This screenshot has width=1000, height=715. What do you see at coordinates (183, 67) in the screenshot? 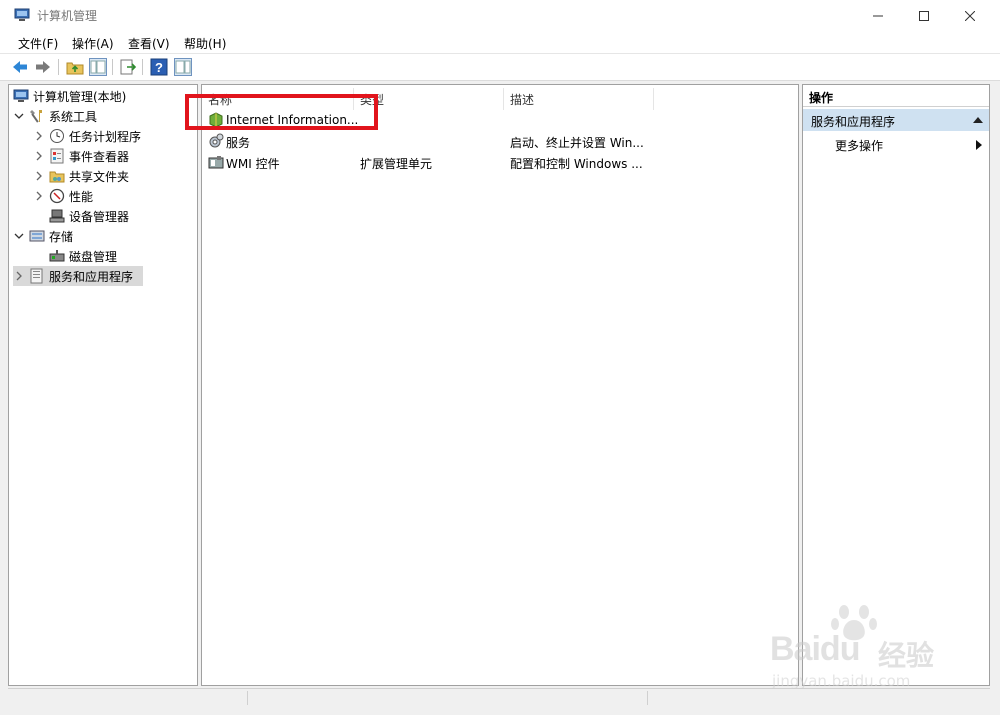
I see `show-hide-action-pane-icon` at bounding box center [183, 67].